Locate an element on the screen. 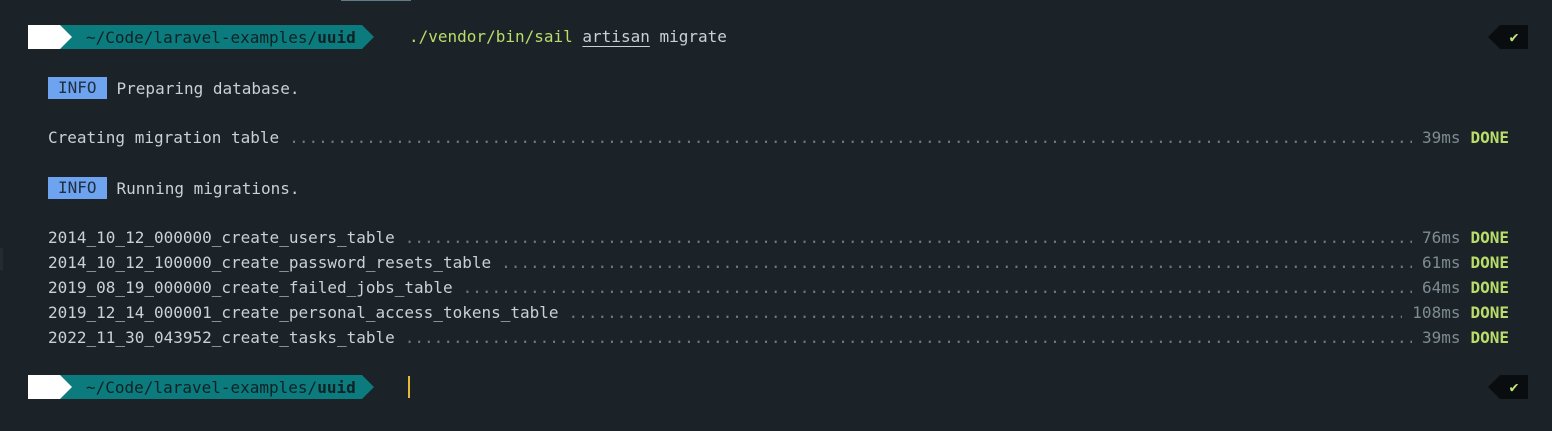 This screenshot has height=431, width=1552. info-message-running: INFO Running migrations. is located at coordinates (174, 188).